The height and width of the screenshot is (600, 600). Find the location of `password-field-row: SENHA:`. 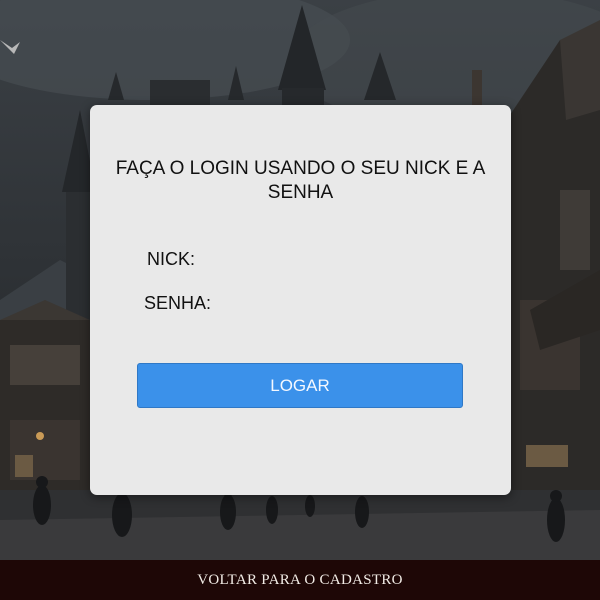

password-field-row: SENHA: is located at coordinates (300, 304).